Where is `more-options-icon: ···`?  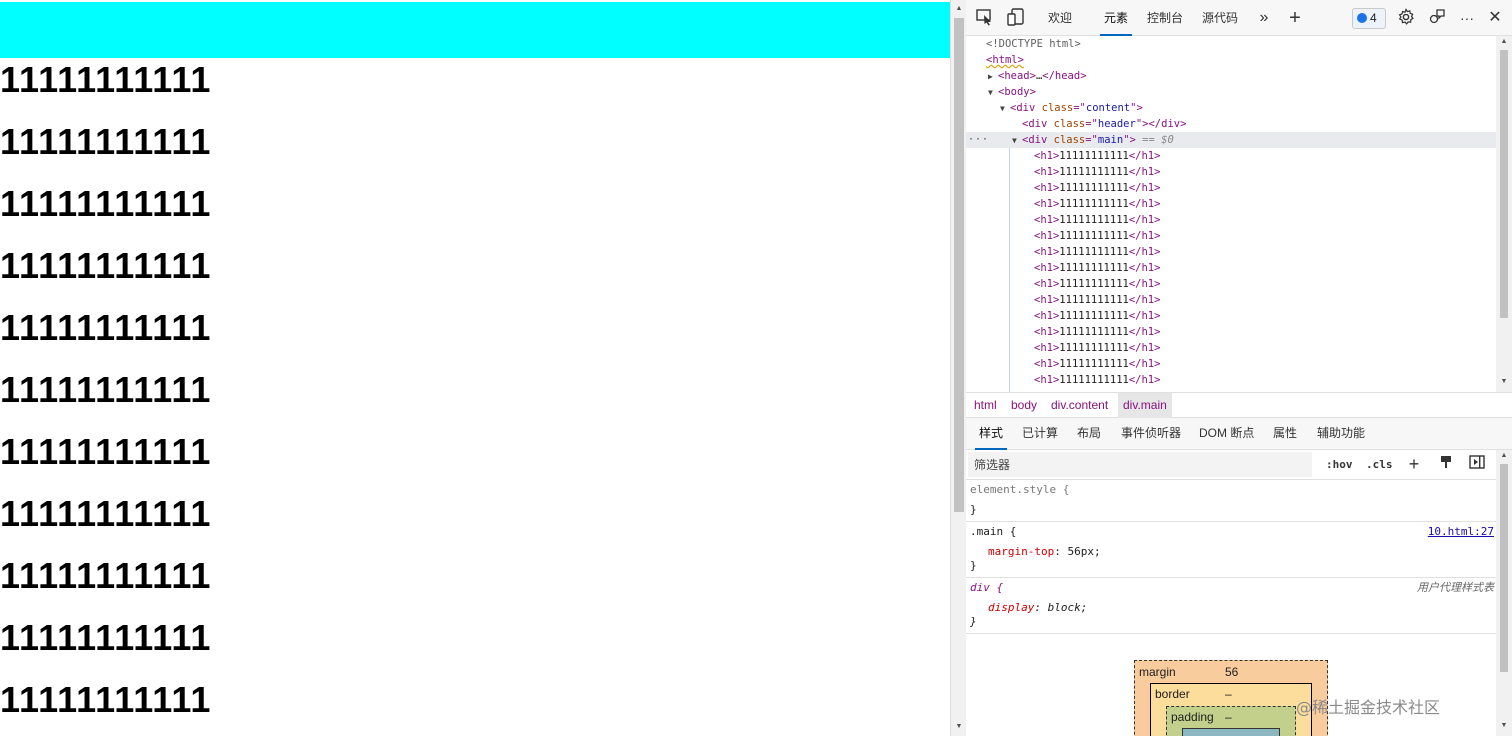 more-options-icon: ··· is located at coordinates (1467, 18).